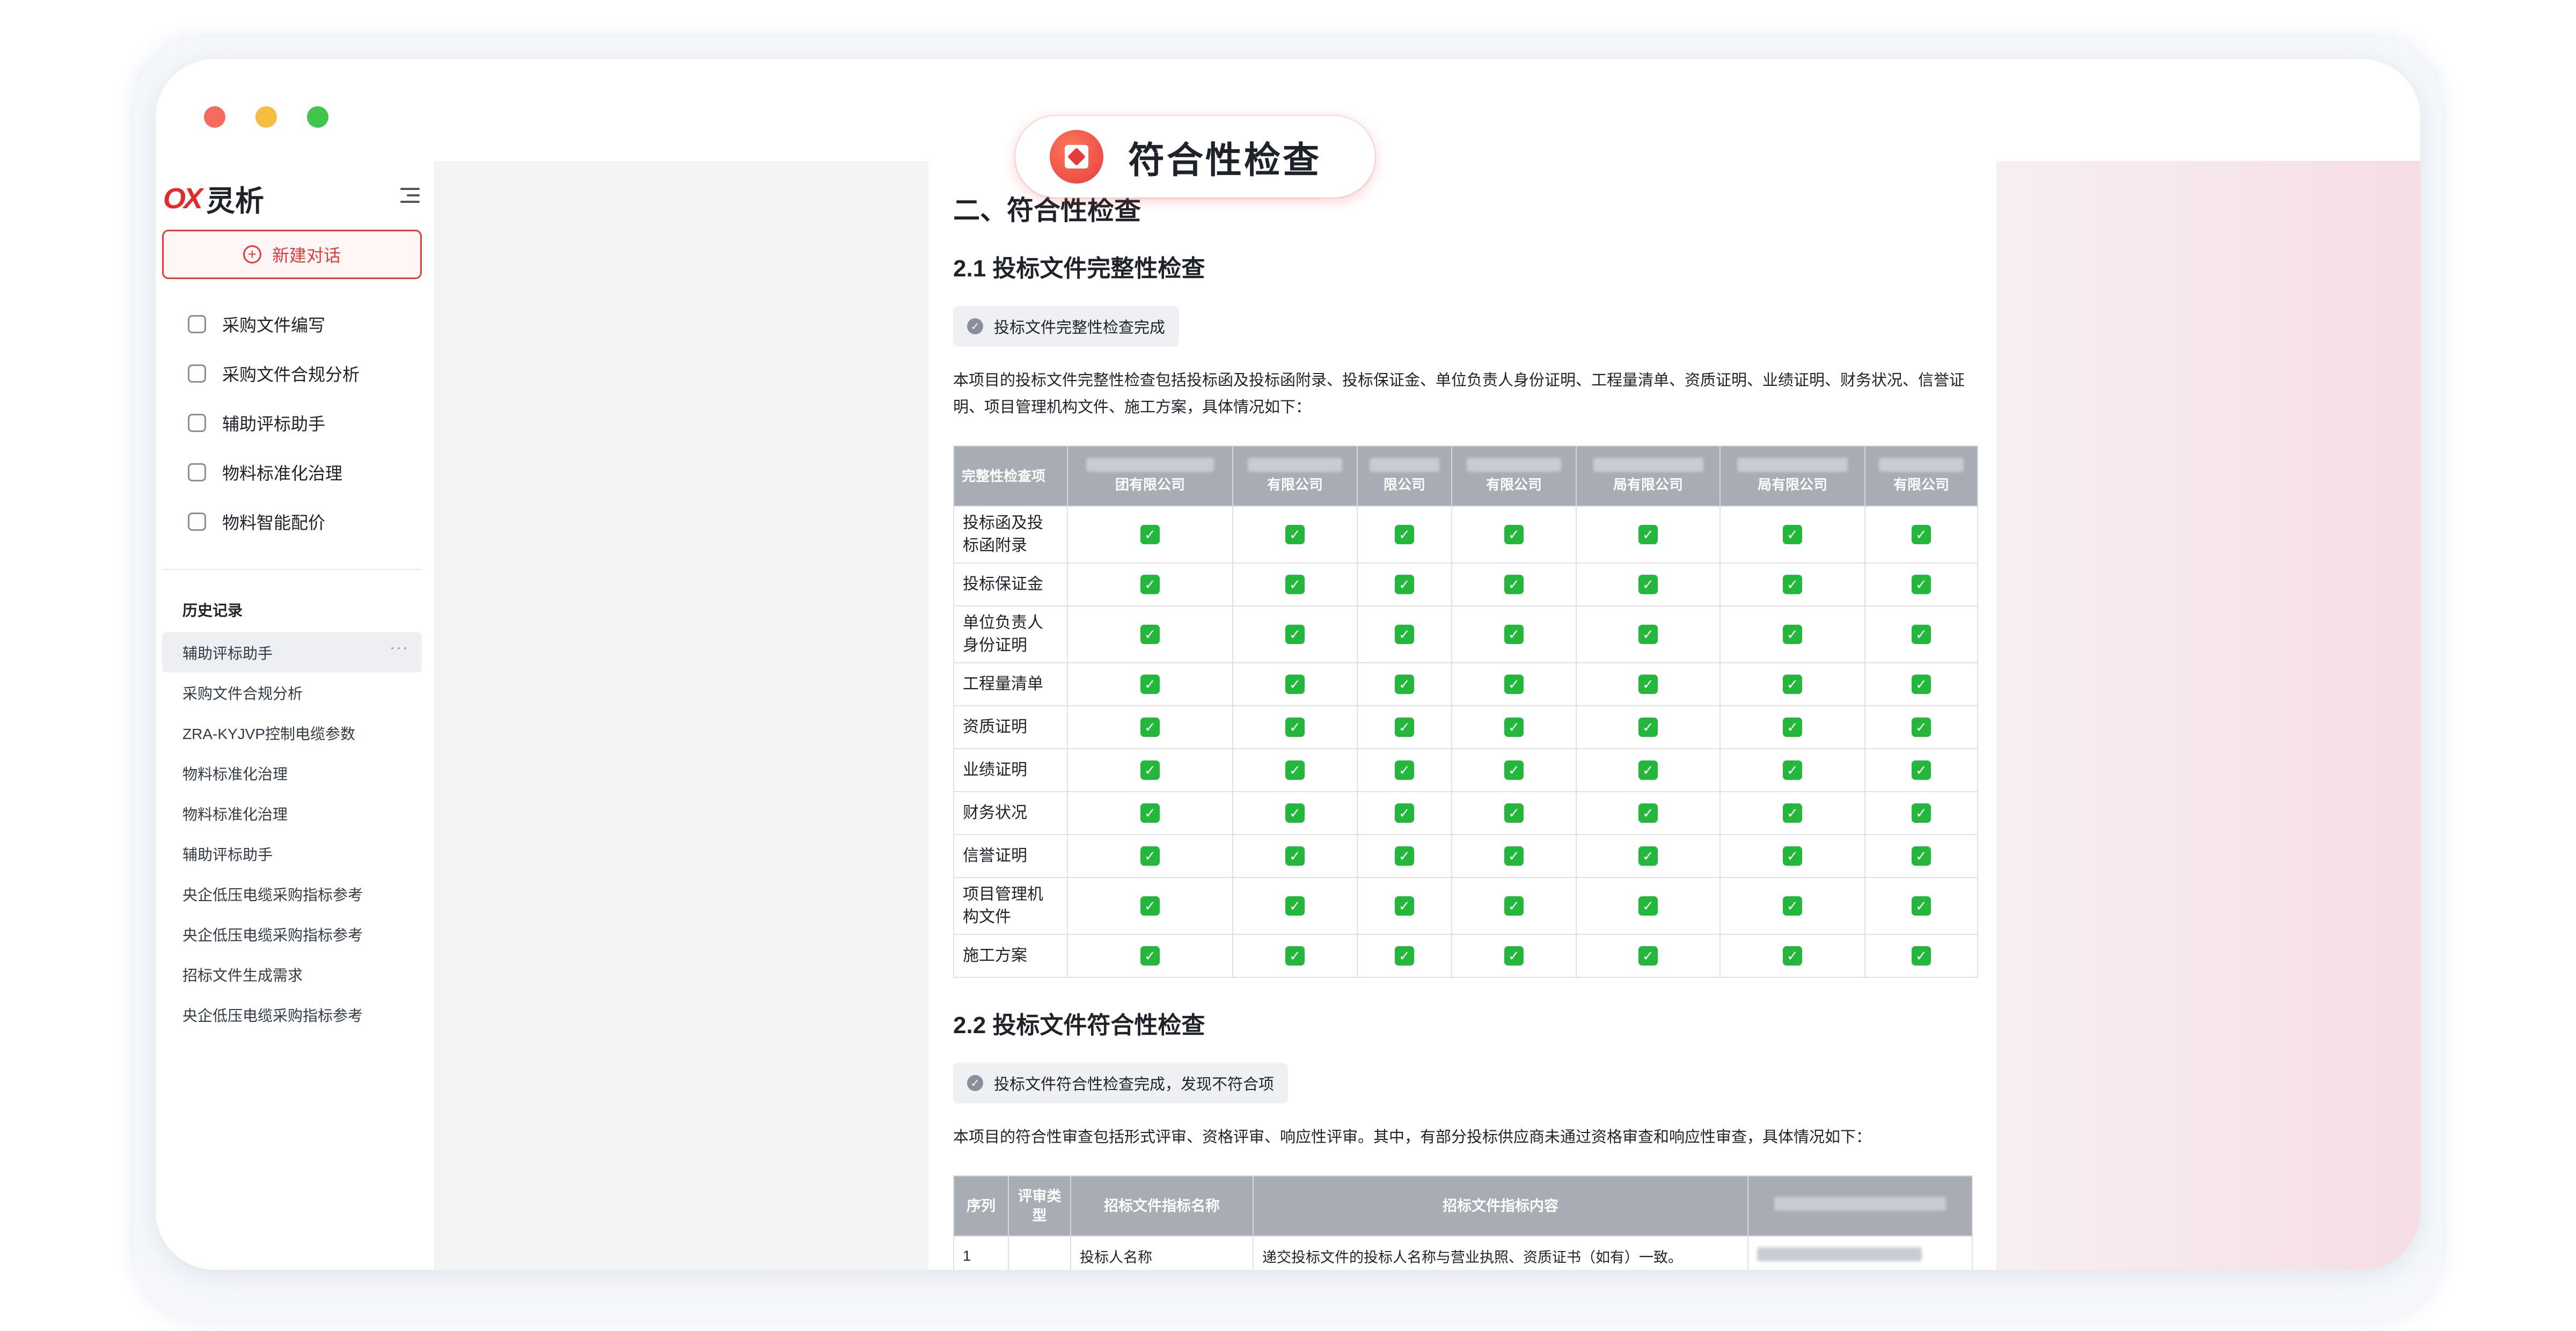 This screenshot has height=1331, width=2576. Describe the element at coordinates (1010, 535) in the screenshot. I see `table-cell-item: 投标函及投标函附录` at that location.